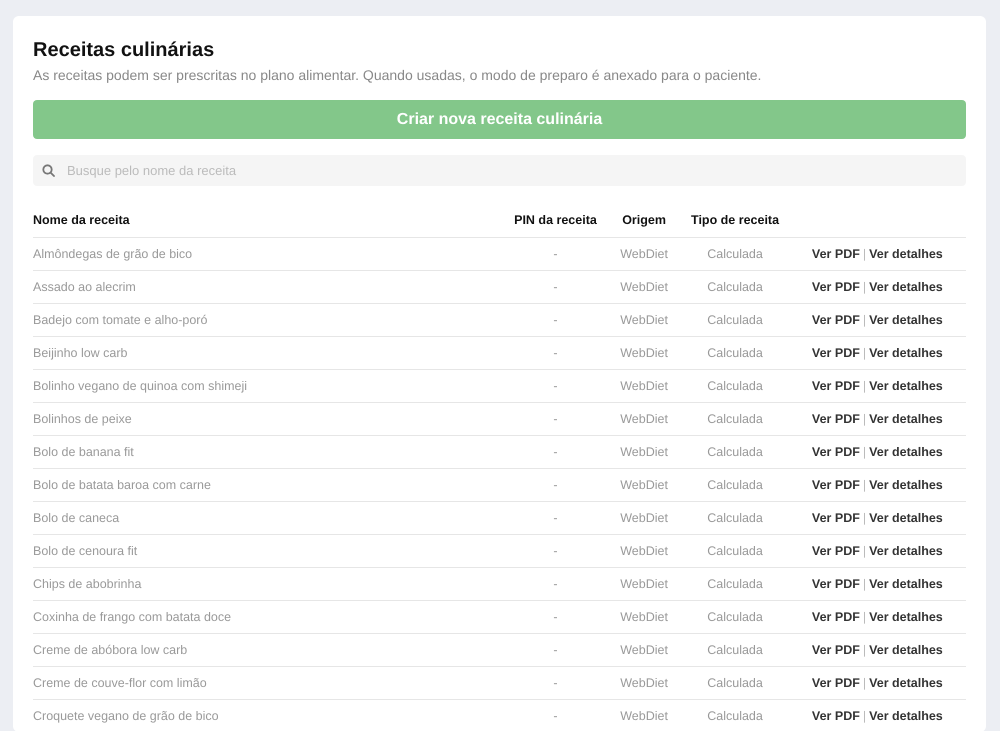 This screenshot has width=1000, height=731. What do you see at coordinates (644, 220) in the screenshot?
I see `column-header: Origem` at bounding box center [644, 220].